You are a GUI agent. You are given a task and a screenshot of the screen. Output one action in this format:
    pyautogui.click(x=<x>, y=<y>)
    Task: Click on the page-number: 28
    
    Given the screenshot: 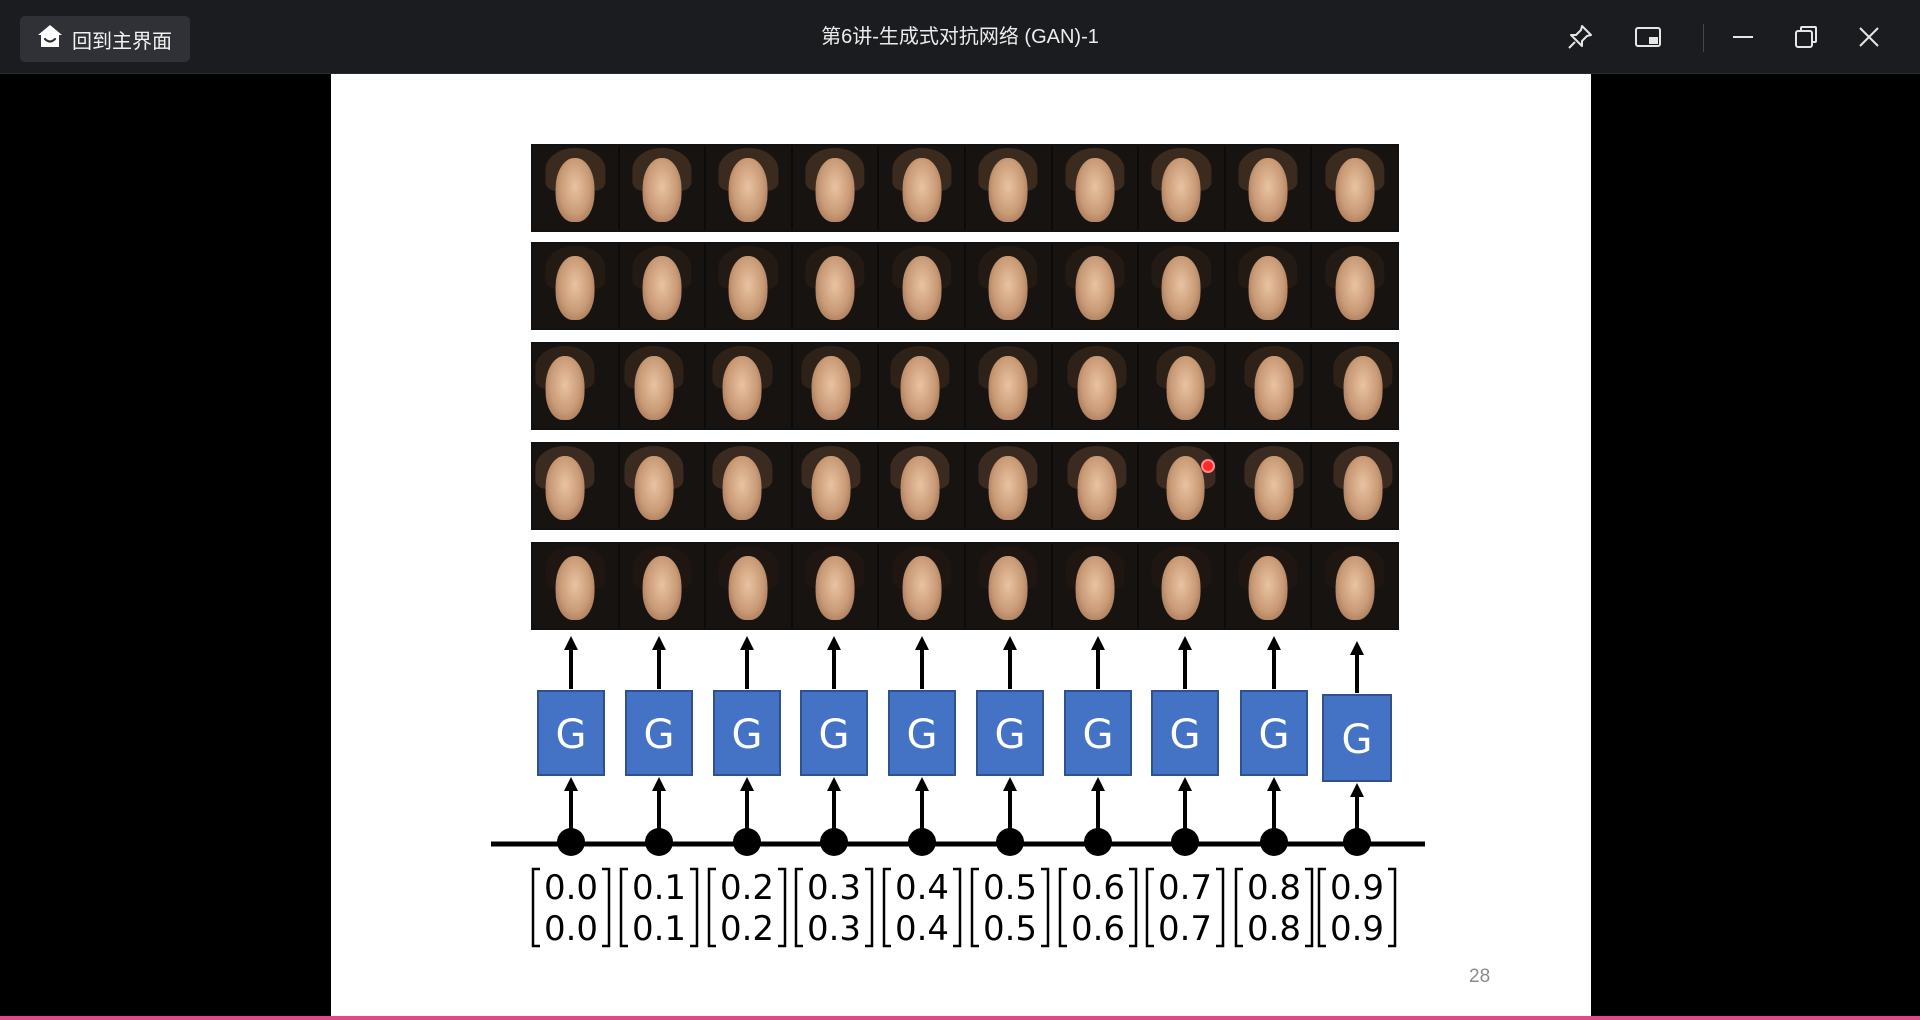 What is the action you would take?
    pyautogui.click(x=1480, y=976)
    